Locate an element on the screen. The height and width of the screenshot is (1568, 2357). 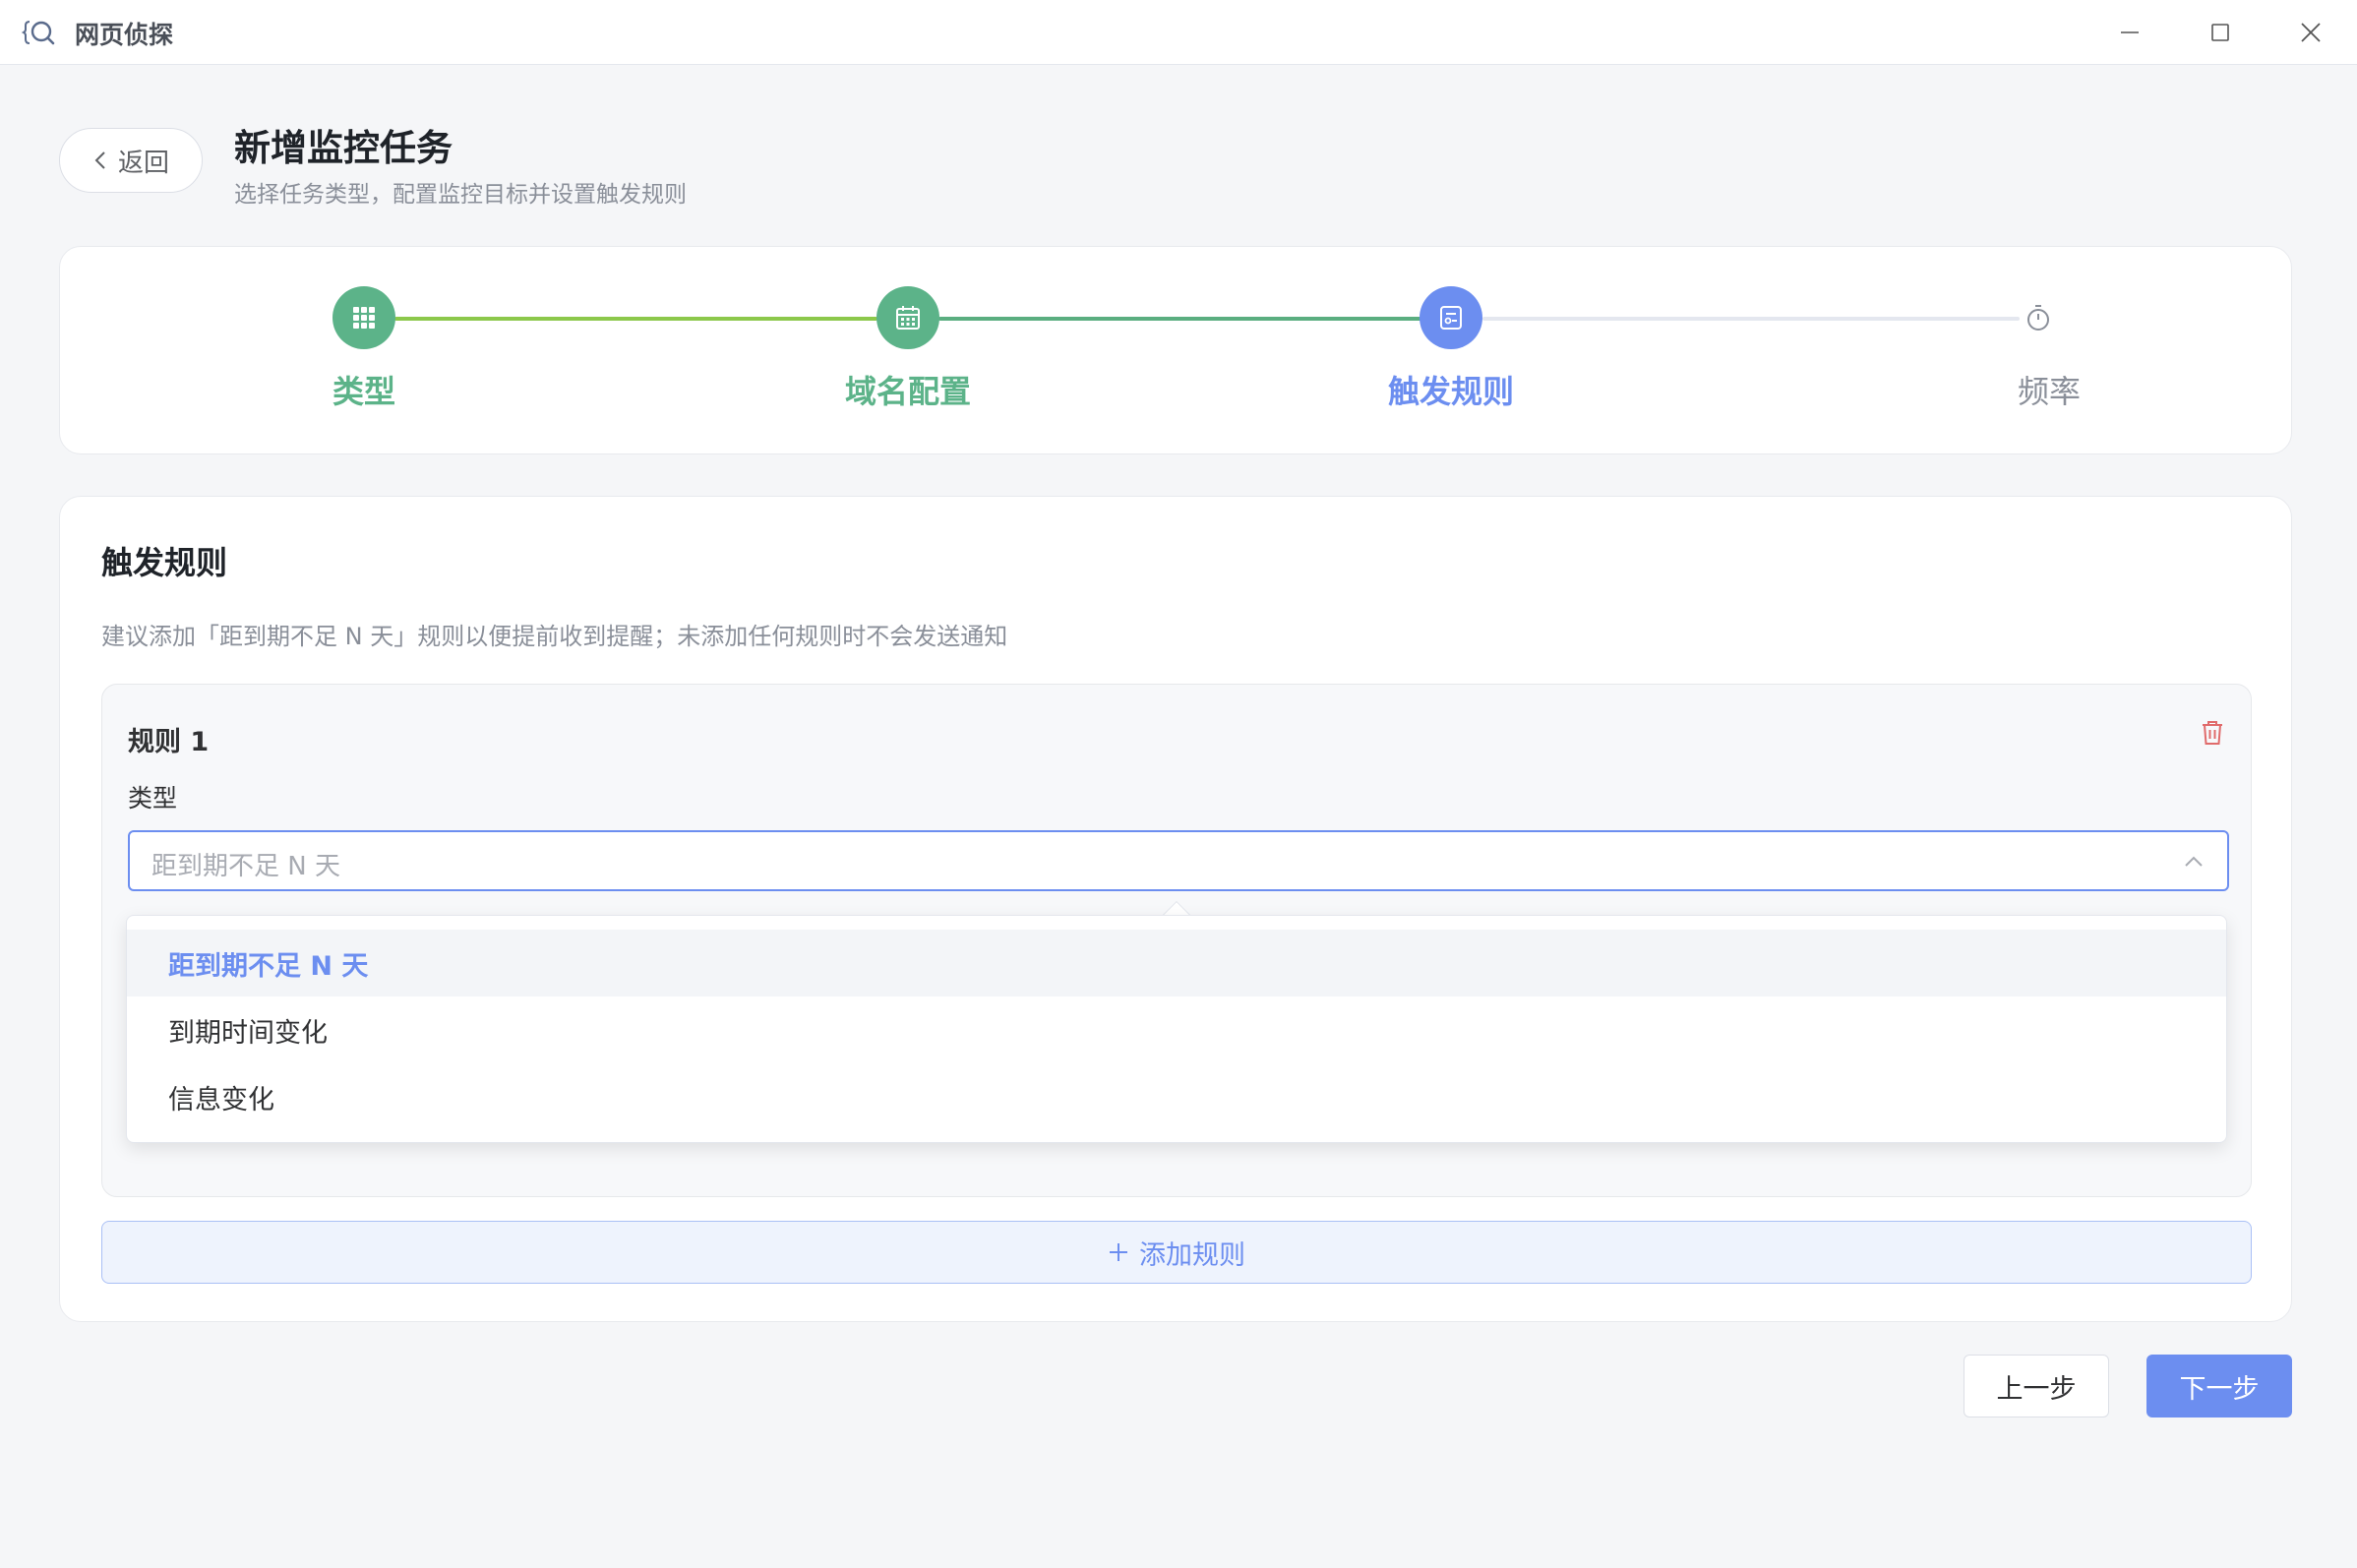
calendar-icon is located at coordinates (908, 318).